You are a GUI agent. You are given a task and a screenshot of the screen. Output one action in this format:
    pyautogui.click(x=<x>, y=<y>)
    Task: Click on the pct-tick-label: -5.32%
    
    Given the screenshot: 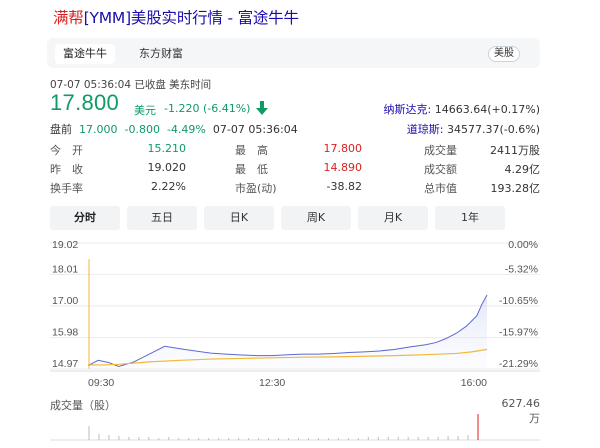 What is the action you would take?
    pyautogui.click(x=521, y=269)
    